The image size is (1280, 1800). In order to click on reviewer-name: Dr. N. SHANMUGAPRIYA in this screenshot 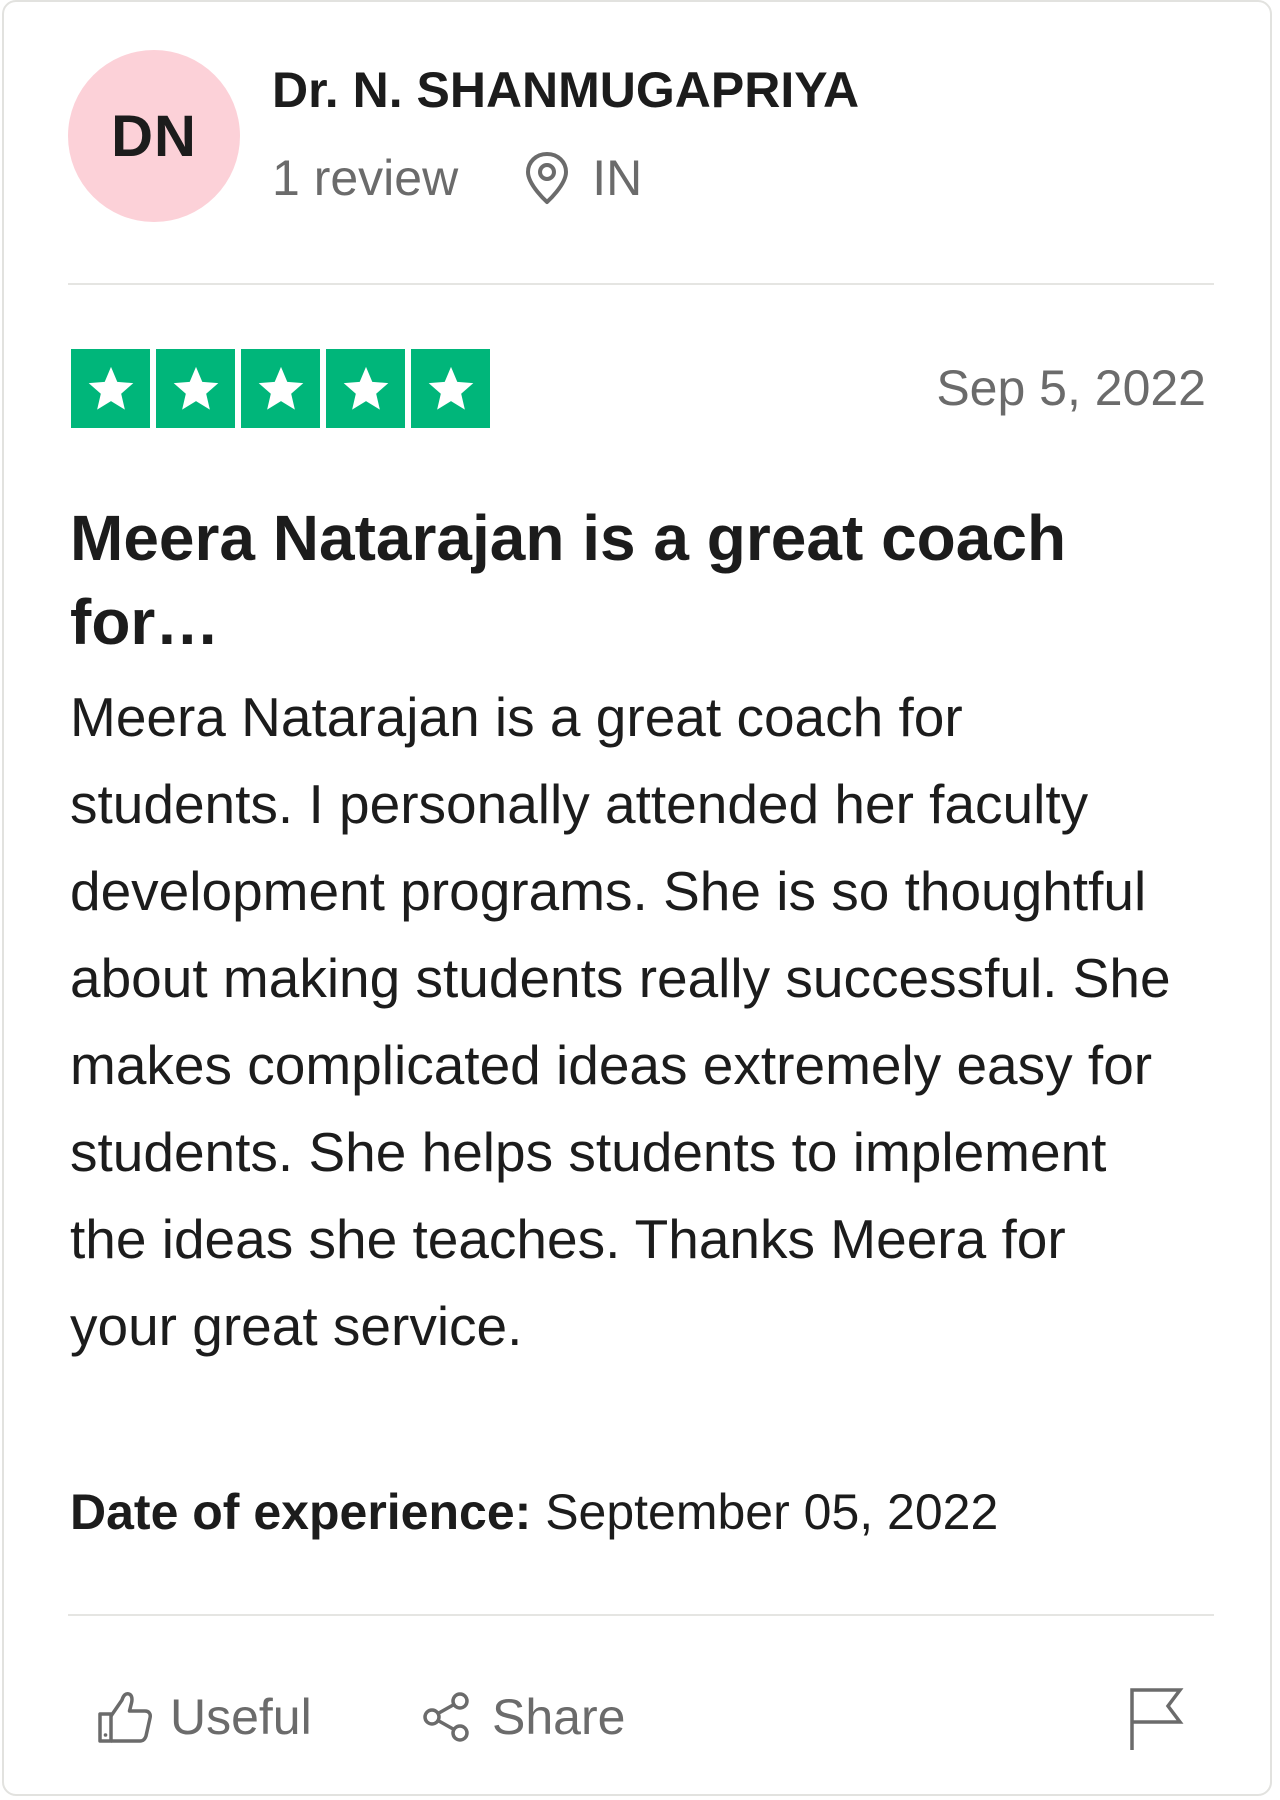, I will do `click(565, 90)`.